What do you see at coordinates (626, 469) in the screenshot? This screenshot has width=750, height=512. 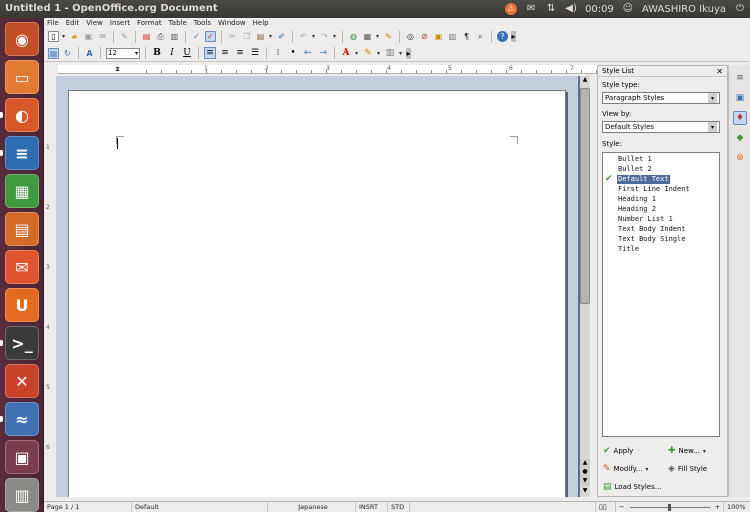 I see `modify-style-button: ✎ Modify... ▾` at bounding box center [626, 469].